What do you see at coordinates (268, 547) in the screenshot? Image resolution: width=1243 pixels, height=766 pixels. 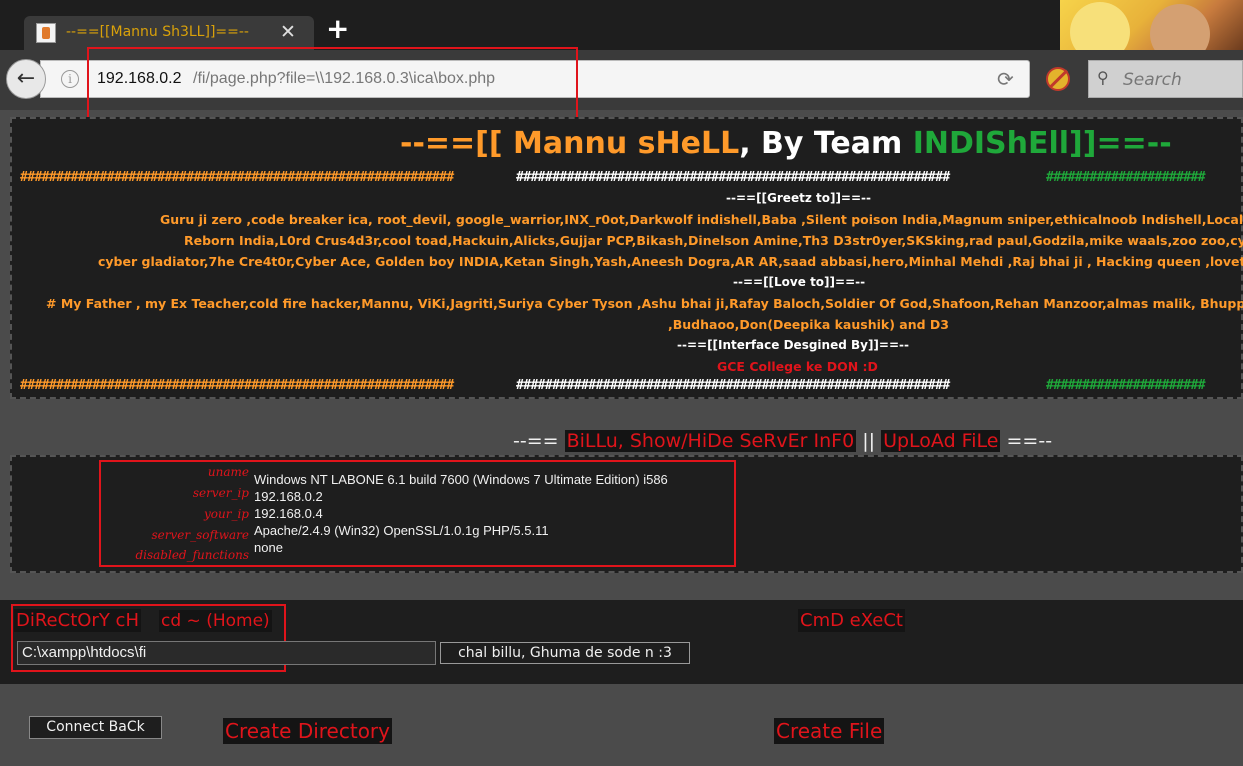 I see `value-disabled-functions: none` at bounding box center [268, 547].